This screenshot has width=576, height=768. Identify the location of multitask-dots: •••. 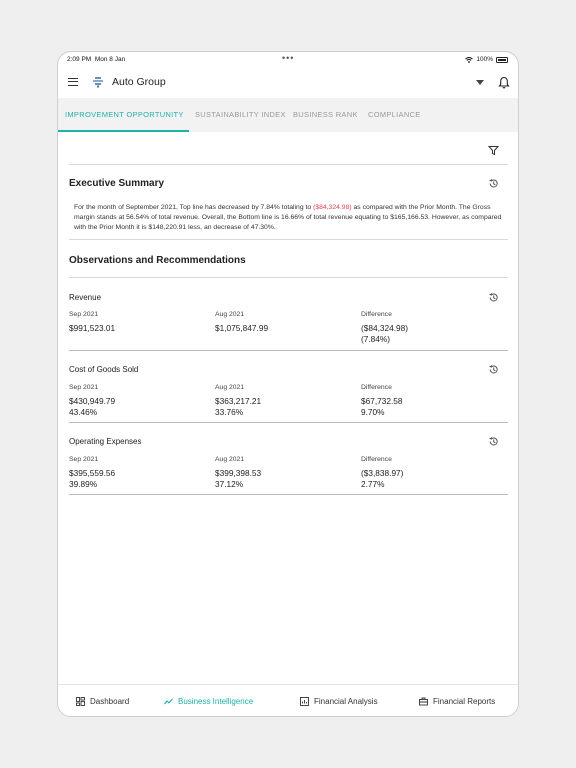
(288, 58).